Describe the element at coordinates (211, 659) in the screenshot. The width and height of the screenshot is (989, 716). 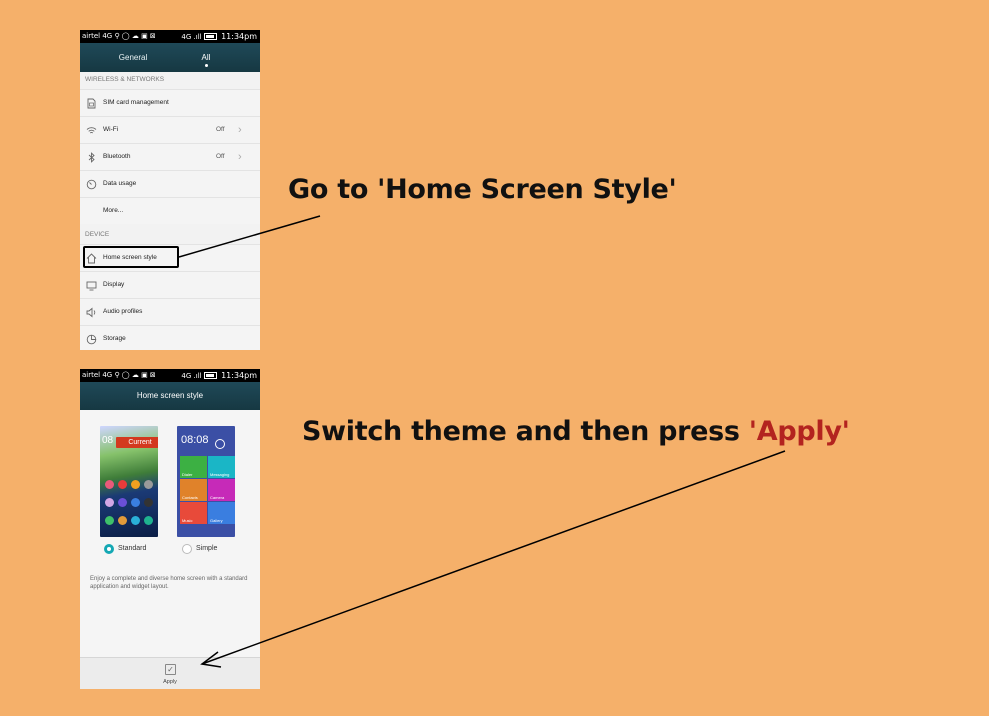
I see `arrowhead-icon` at that location.